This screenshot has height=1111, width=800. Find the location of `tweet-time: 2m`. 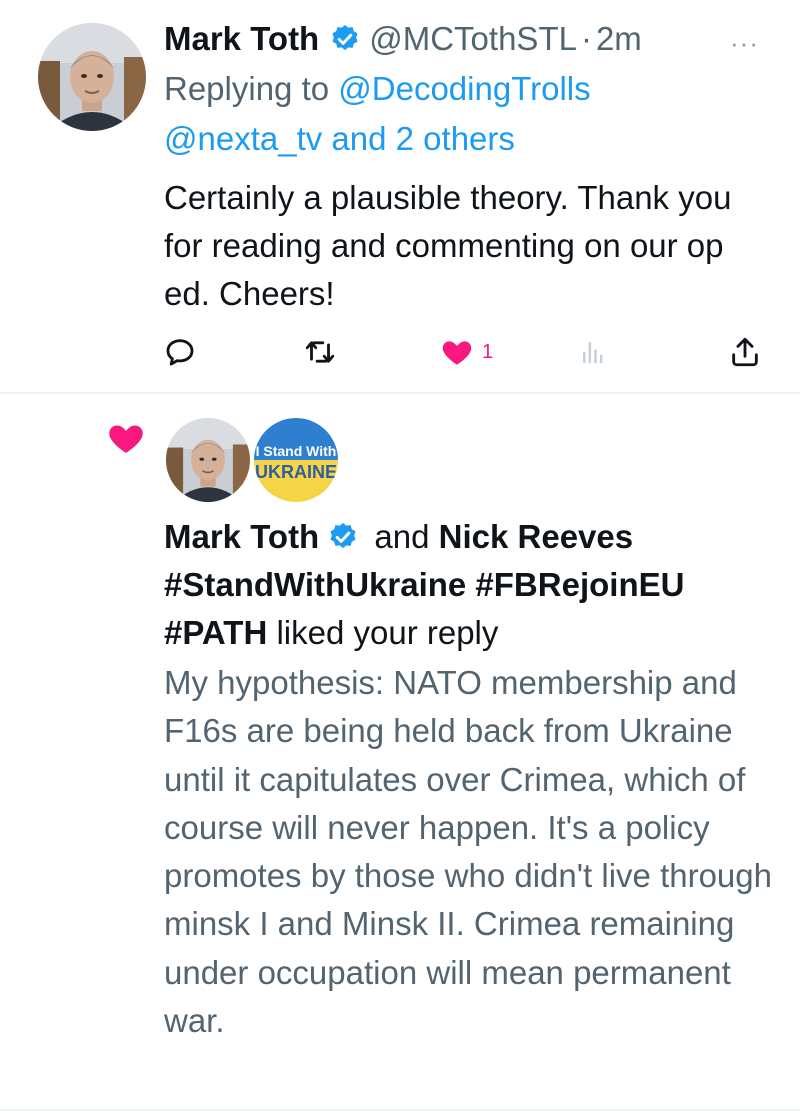

tweet-time: 2m is located at coordinates (619, 39).